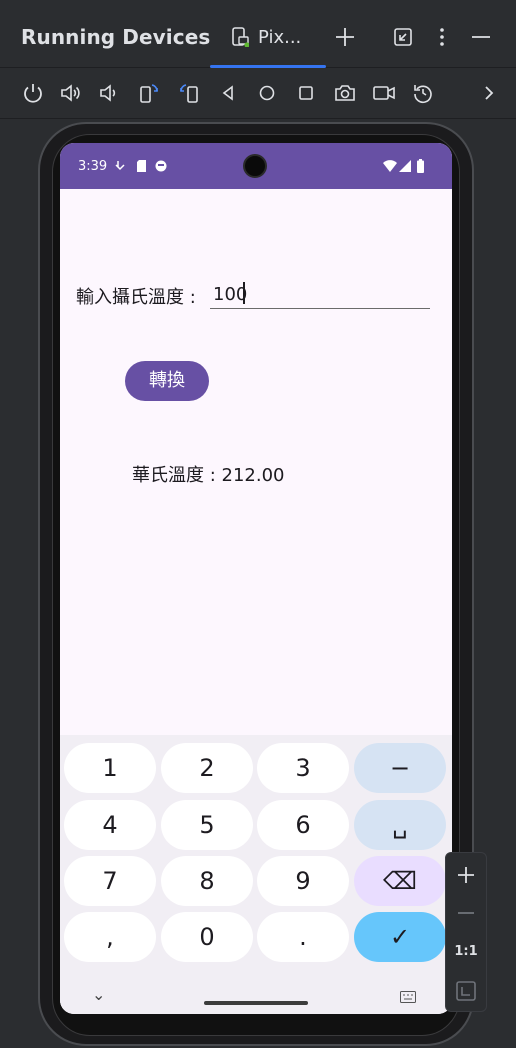 This screenshot has height=1048, width=516. What do you see at coordinates (303, 825) in the screenshot?
I see `key-6: 6` at bounding box center [303, 825].